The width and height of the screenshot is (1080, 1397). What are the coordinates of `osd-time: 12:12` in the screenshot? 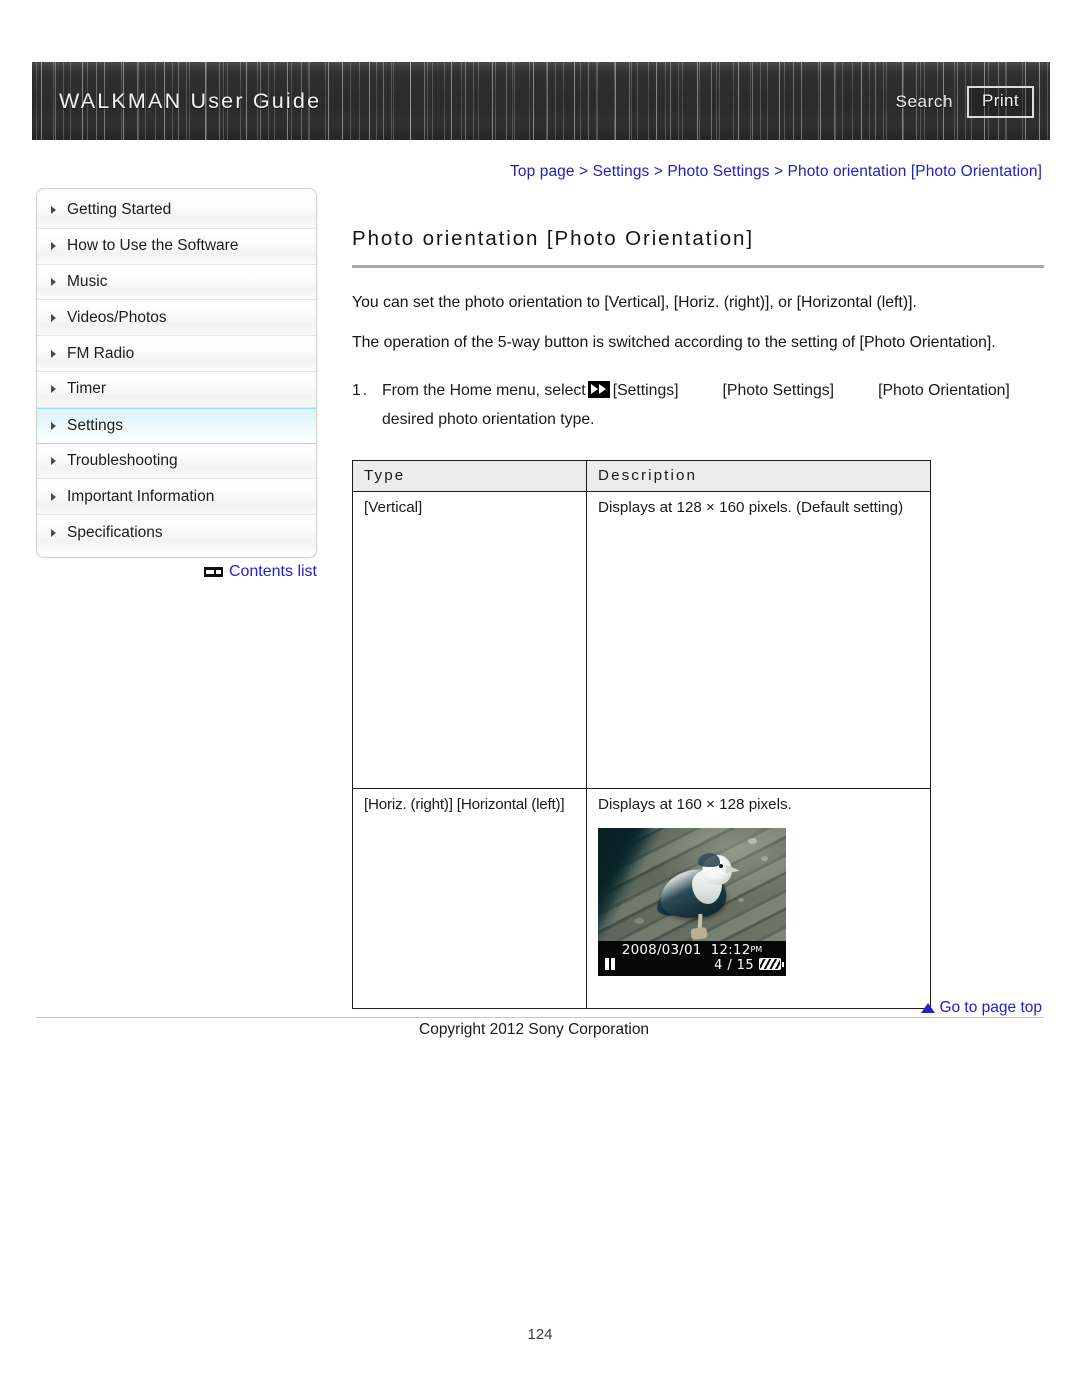 It's located at (730, 949).